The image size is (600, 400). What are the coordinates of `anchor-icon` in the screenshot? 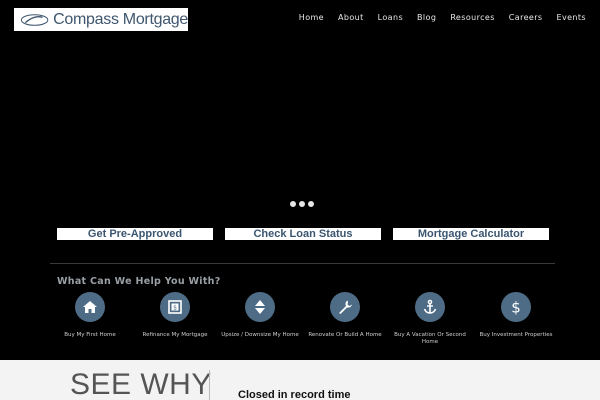 It's located at (430, 307).